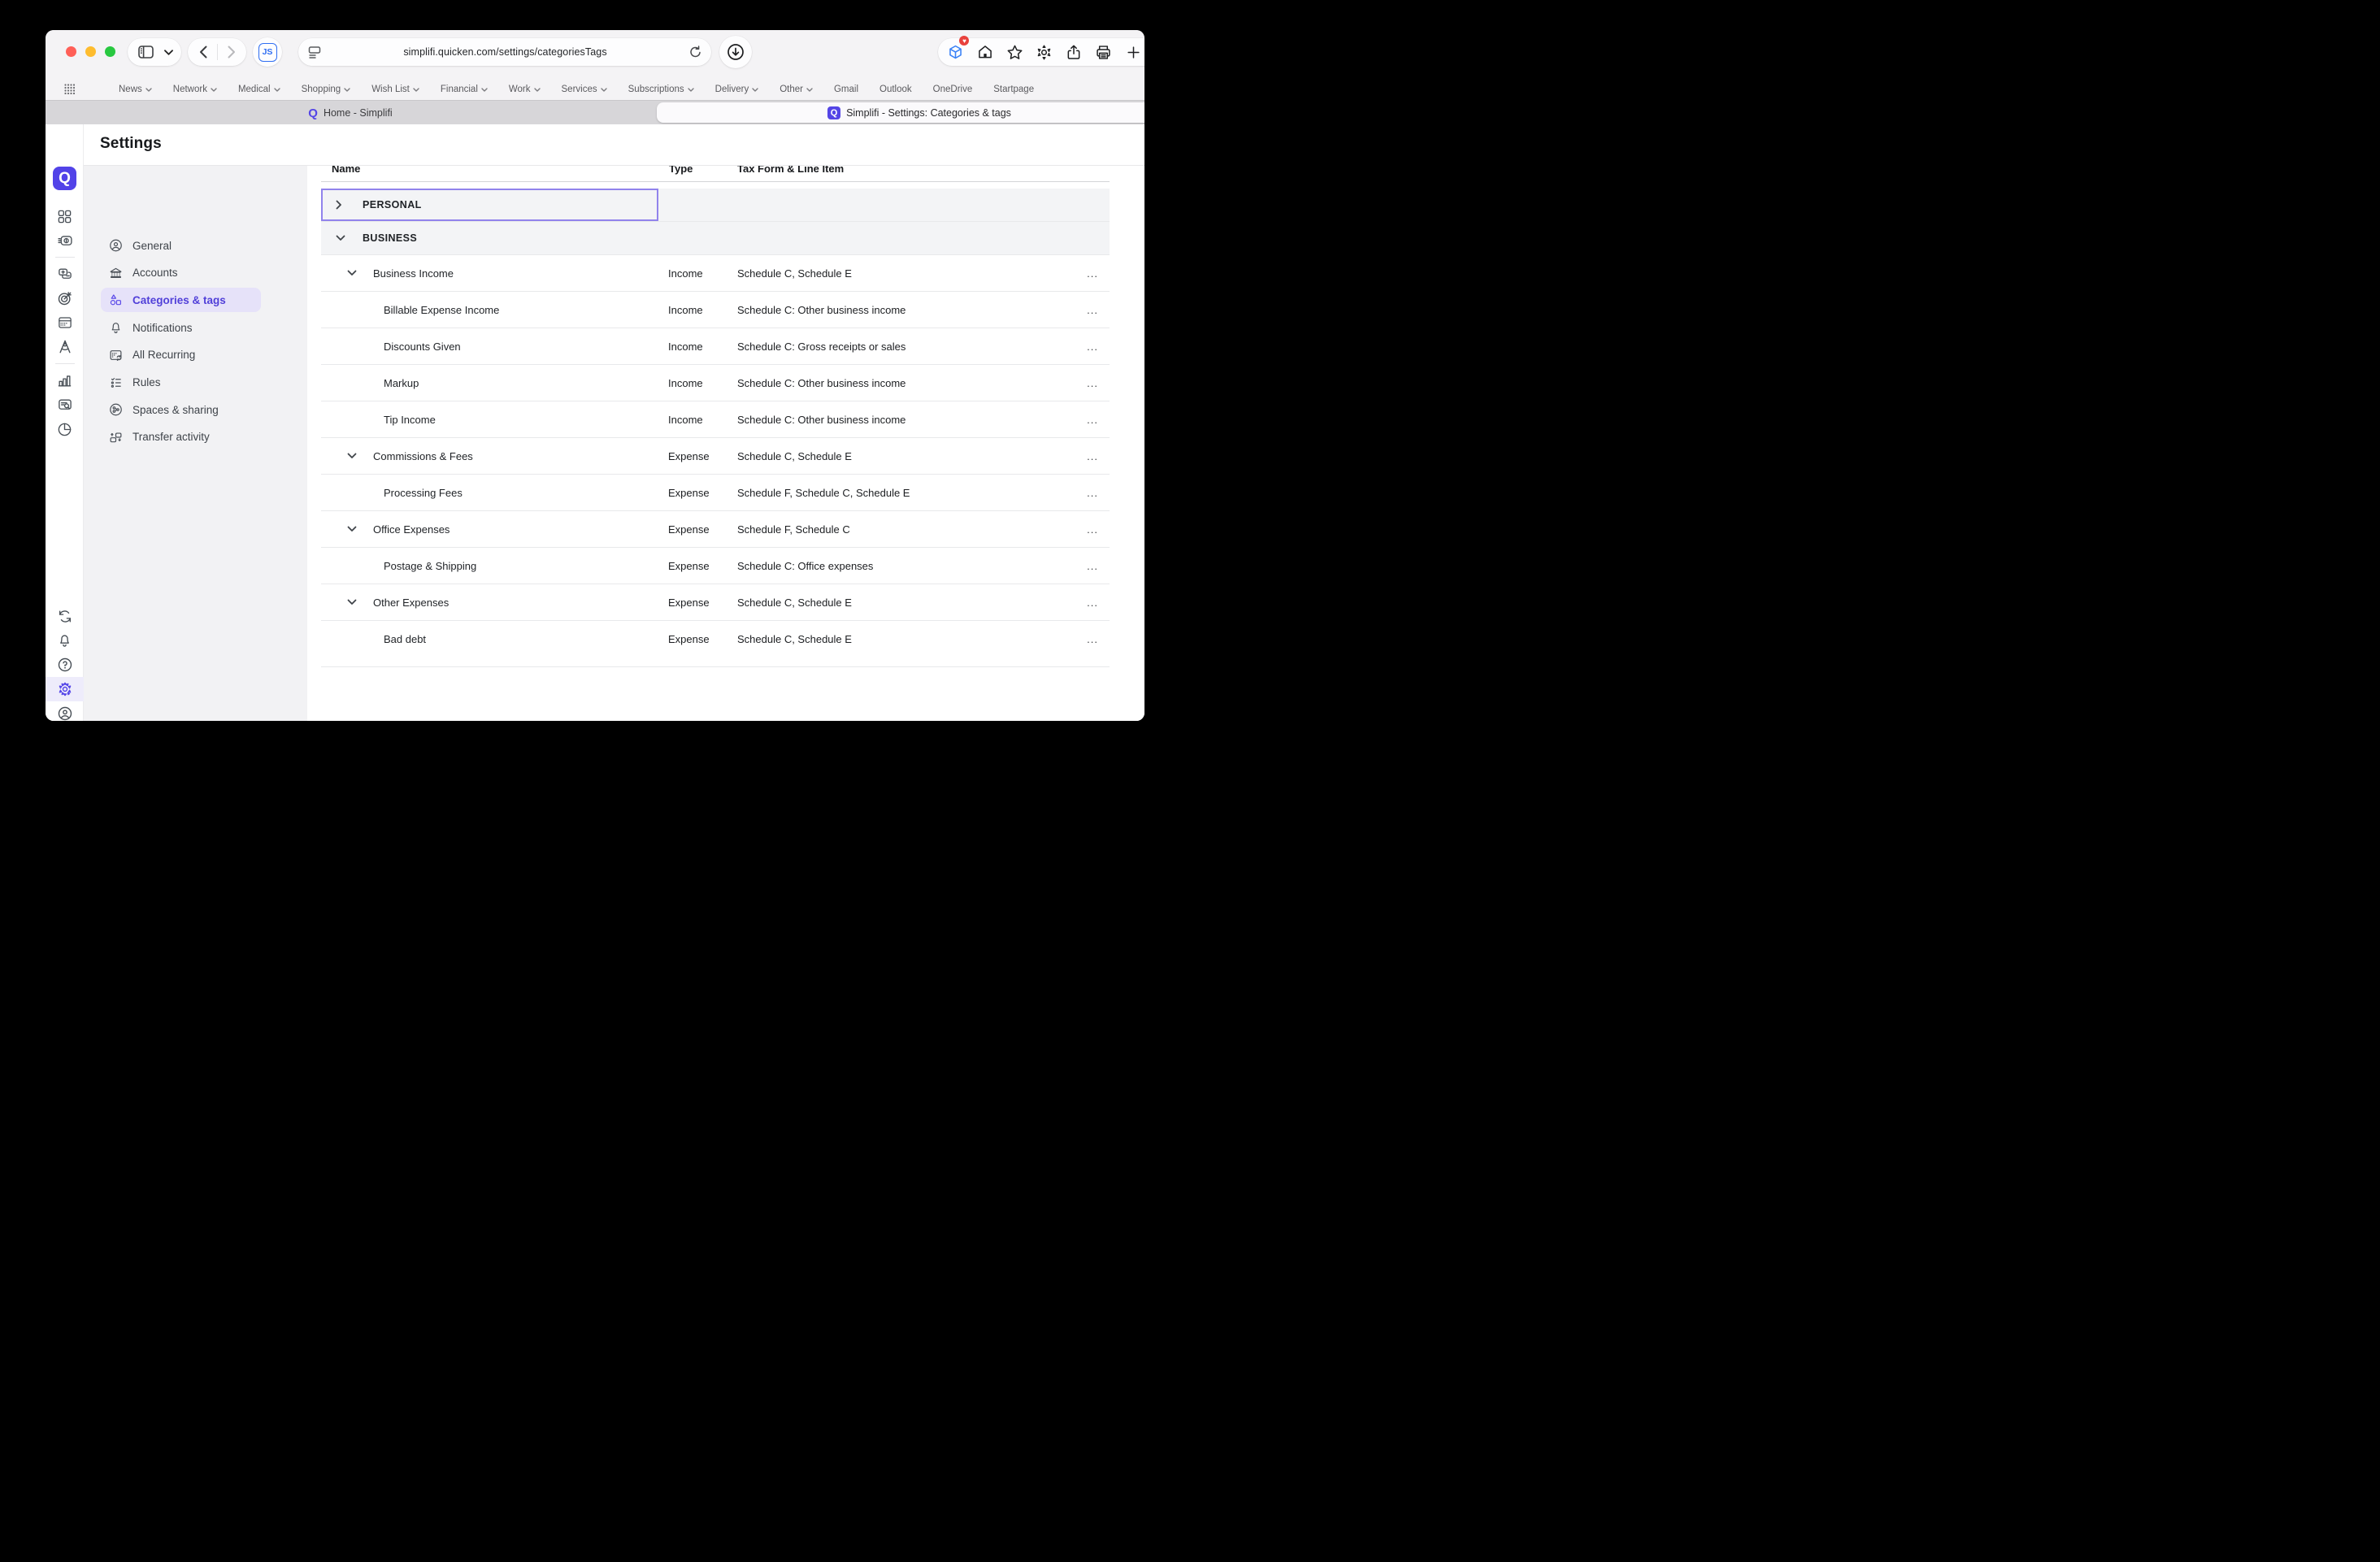 The image size is (2380, 1562). Describe the element at coordinates (985, 52) in the screenshot. I see `home-icon` at that location.